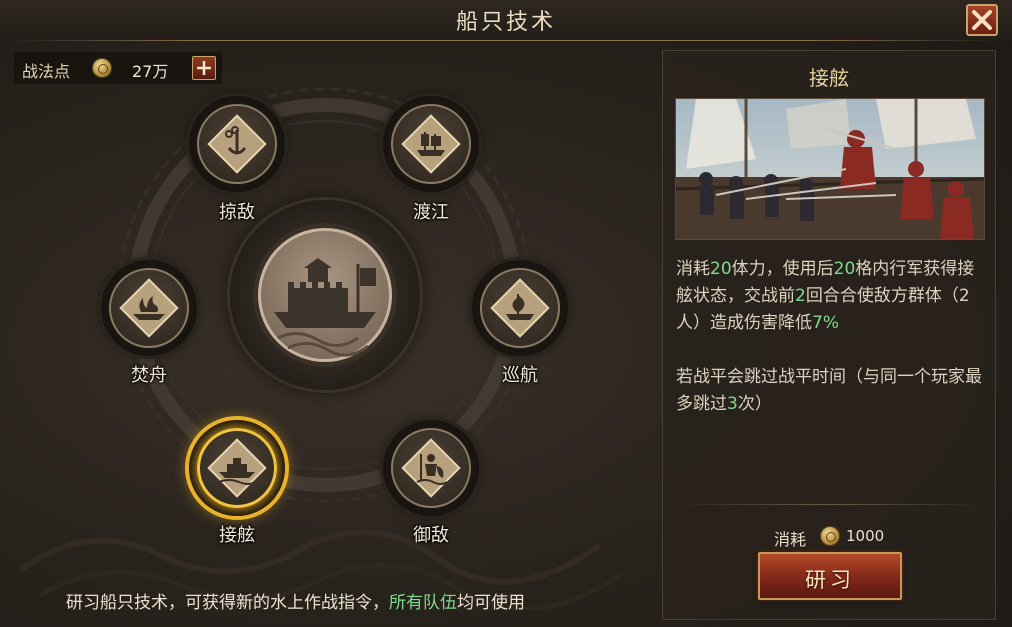 This screenshot has height=627, width=1012. I want to click on tech-label-lue-di: 掠敌, so click(237, 212).